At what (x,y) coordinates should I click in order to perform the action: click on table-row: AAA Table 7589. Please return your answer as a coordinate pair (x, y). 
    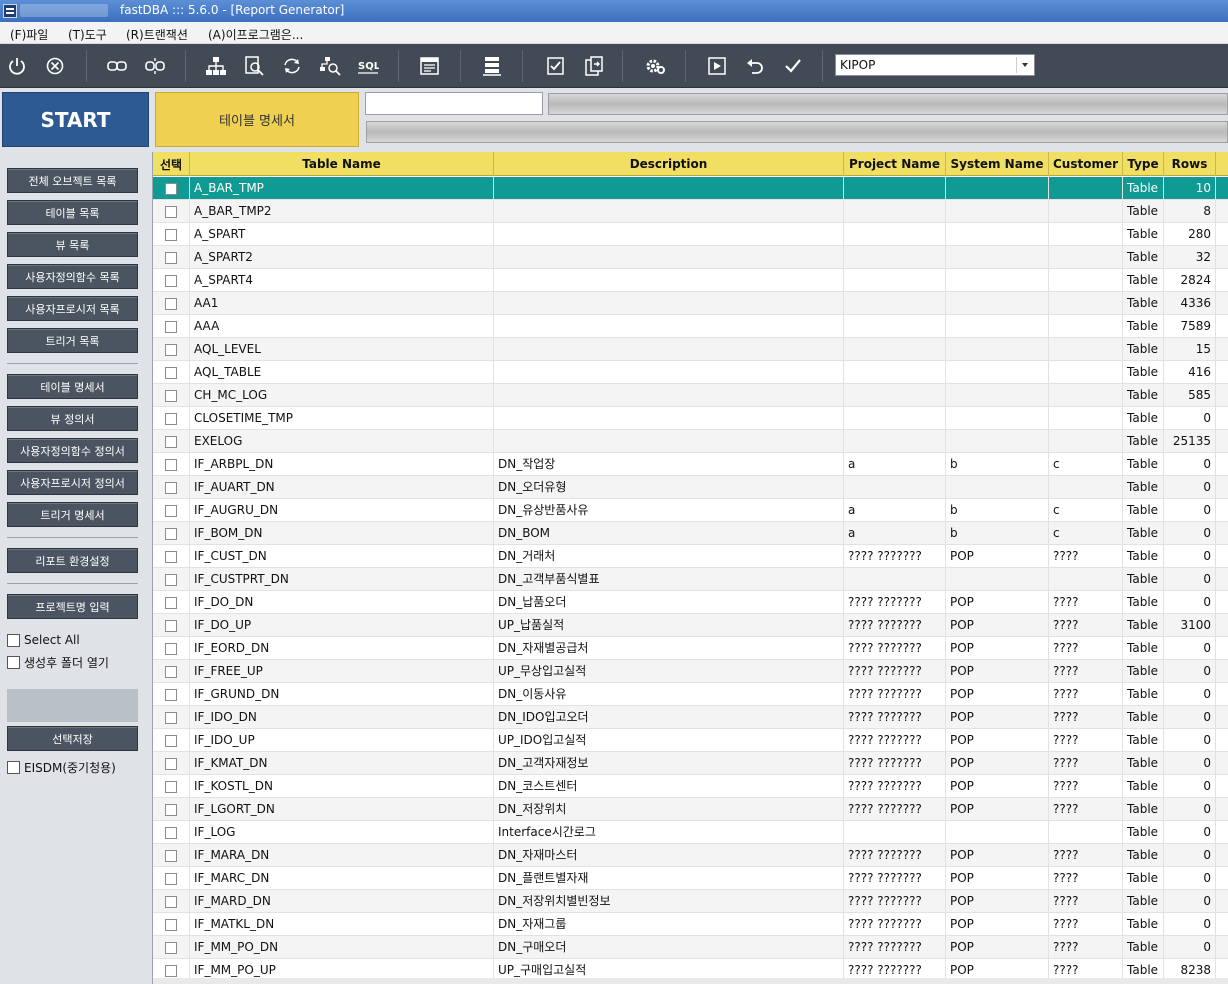
    Looking at the image, I should click on (690, 326).